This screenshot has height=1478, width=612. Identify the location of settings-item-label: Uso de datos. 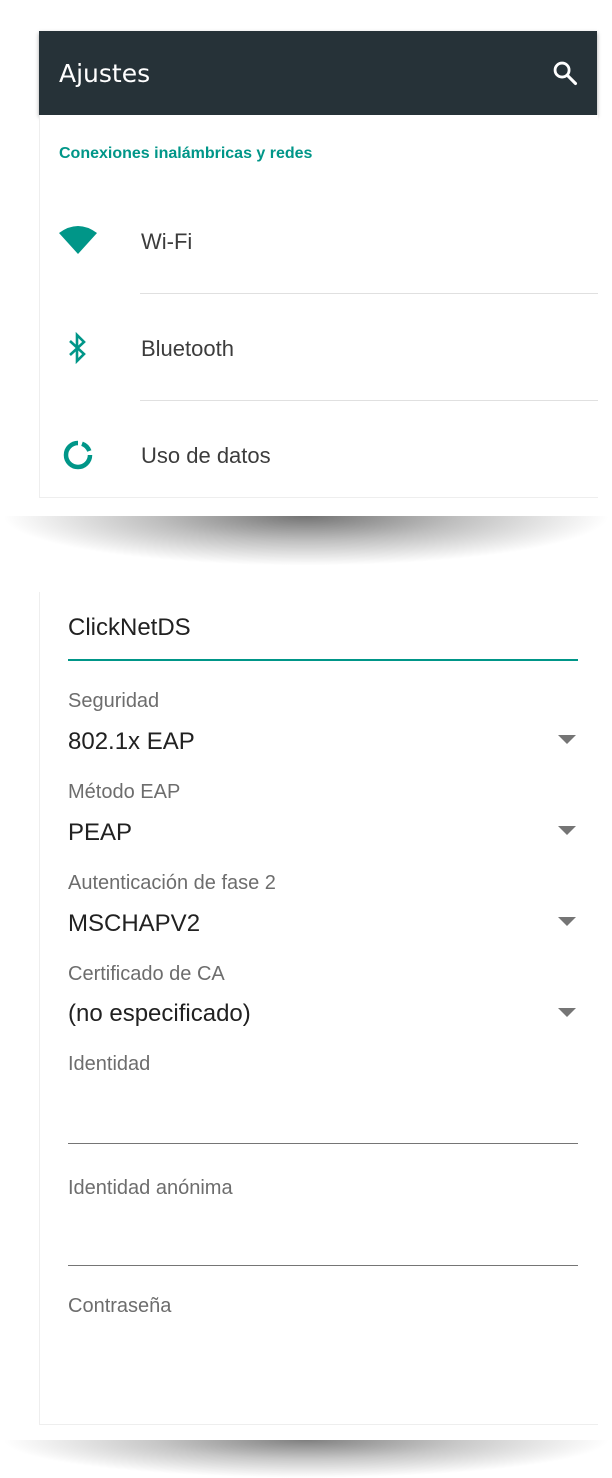
(206, 455).